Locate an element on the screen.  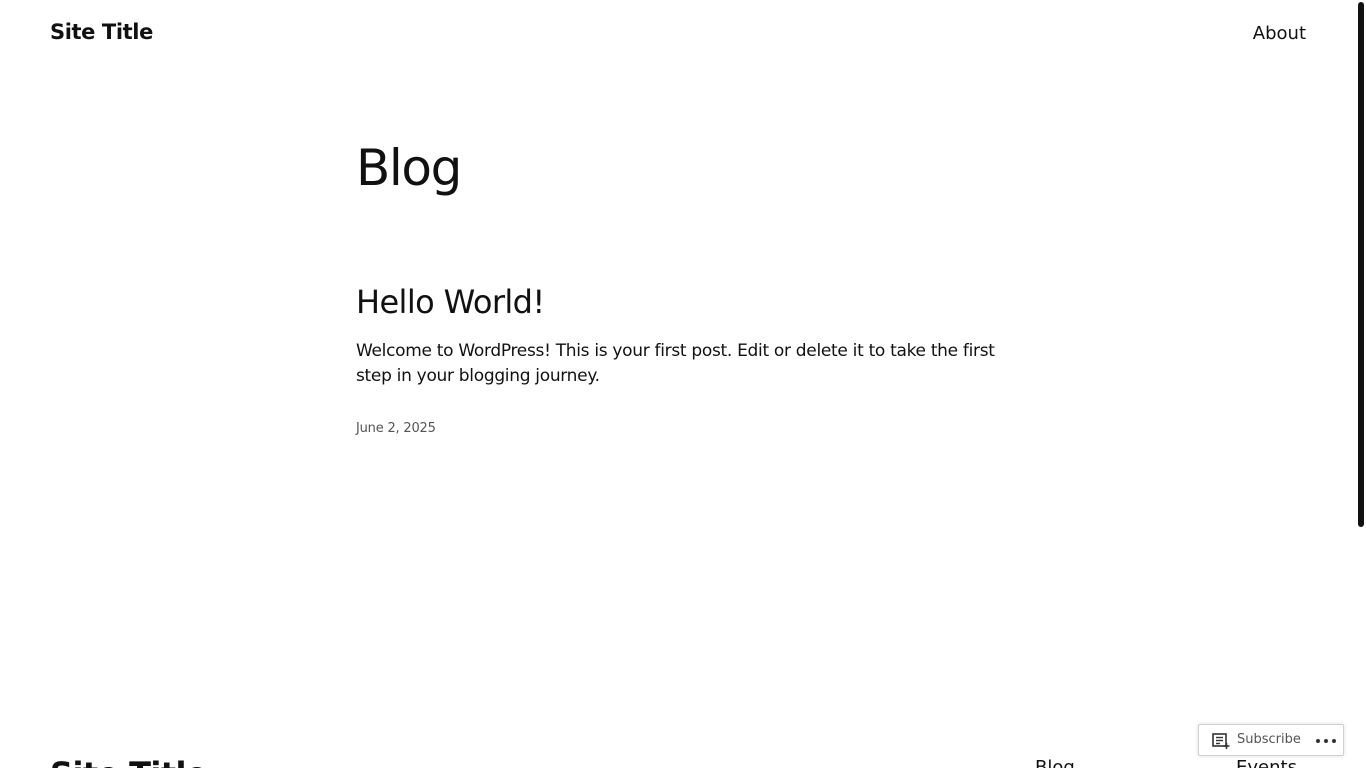
scrollbar is located at coordinates (1361, 384).